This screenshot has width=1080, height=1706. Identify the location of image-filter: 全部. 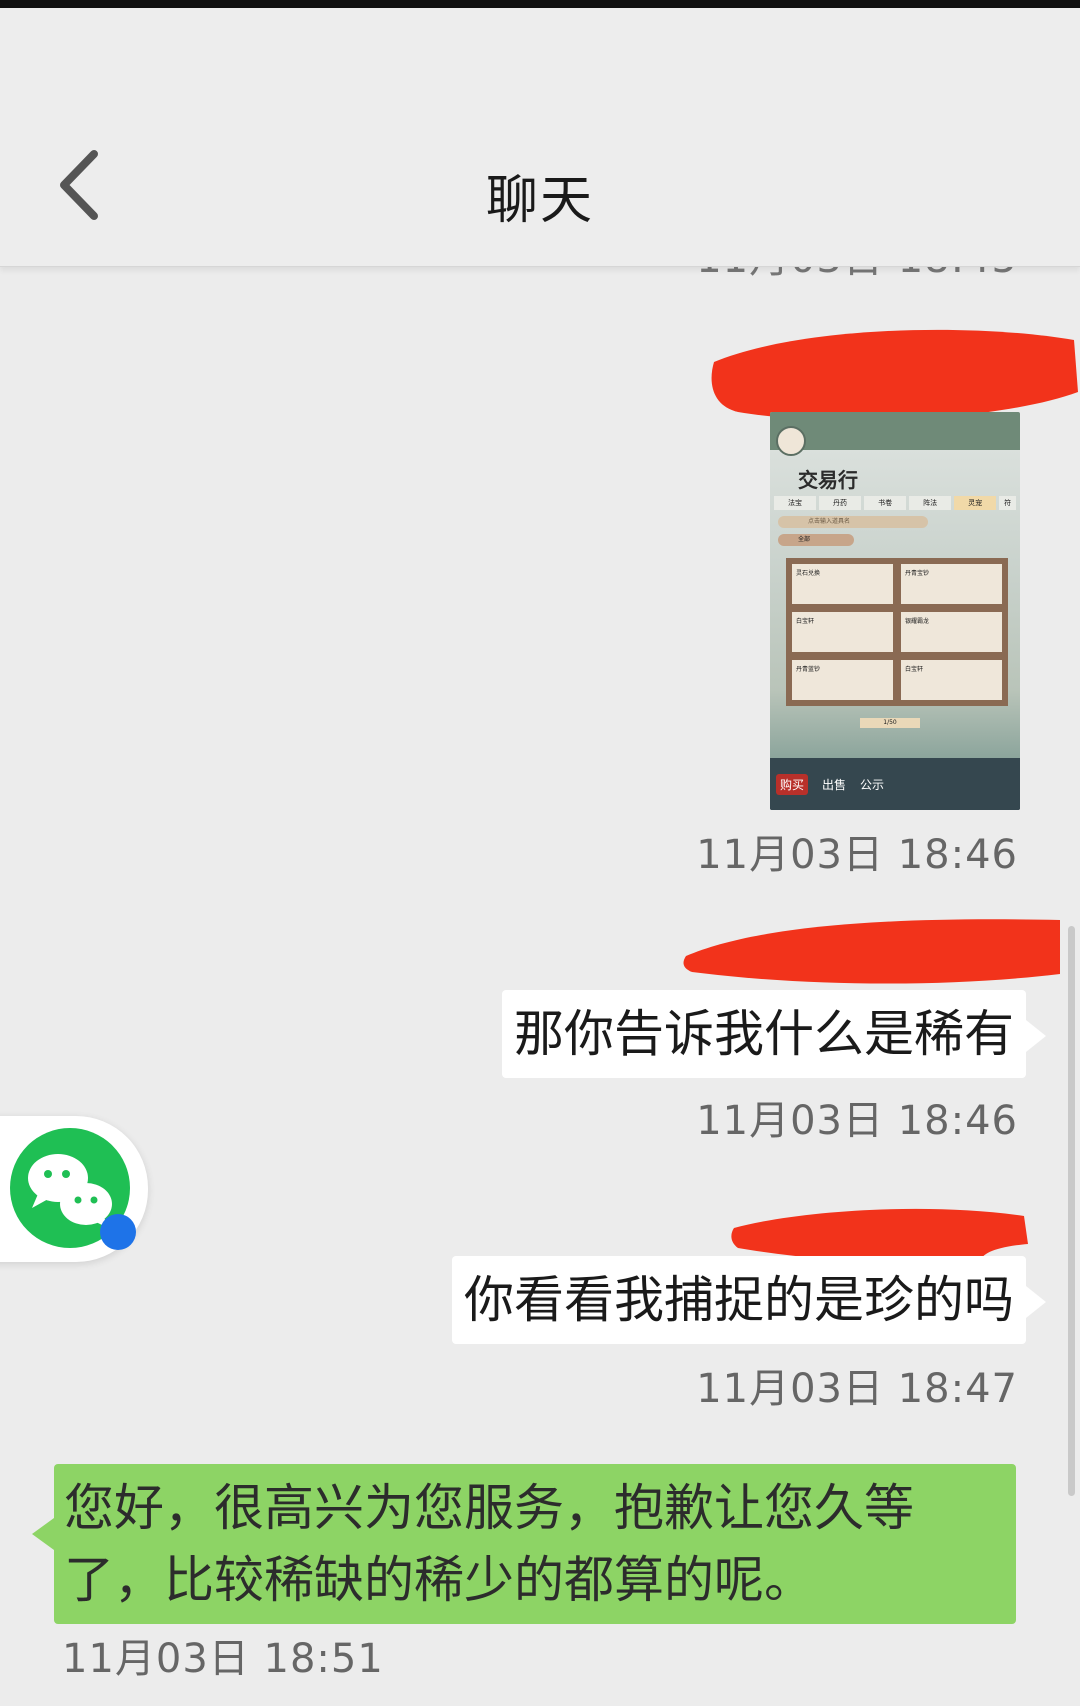
(816, 540).